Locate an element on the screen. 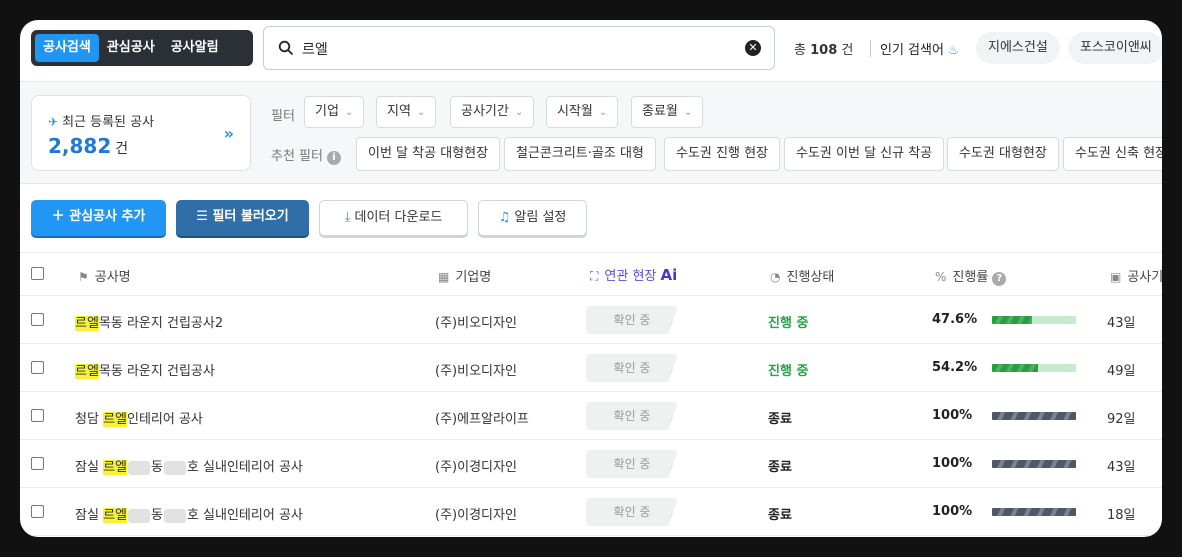 This screenshot has height=557, width=1182. search-value: 르엘 is located at coordinates (315, 50).